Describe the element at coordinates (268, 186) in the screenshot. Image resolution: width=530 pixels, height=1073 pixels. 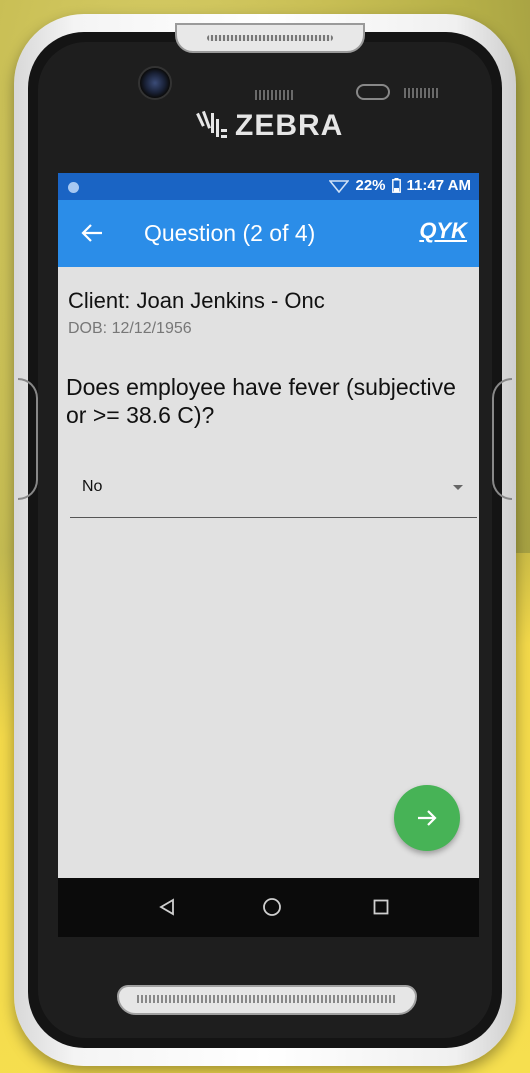
I see `status-bar: 22% 11:47 AM` at that location.